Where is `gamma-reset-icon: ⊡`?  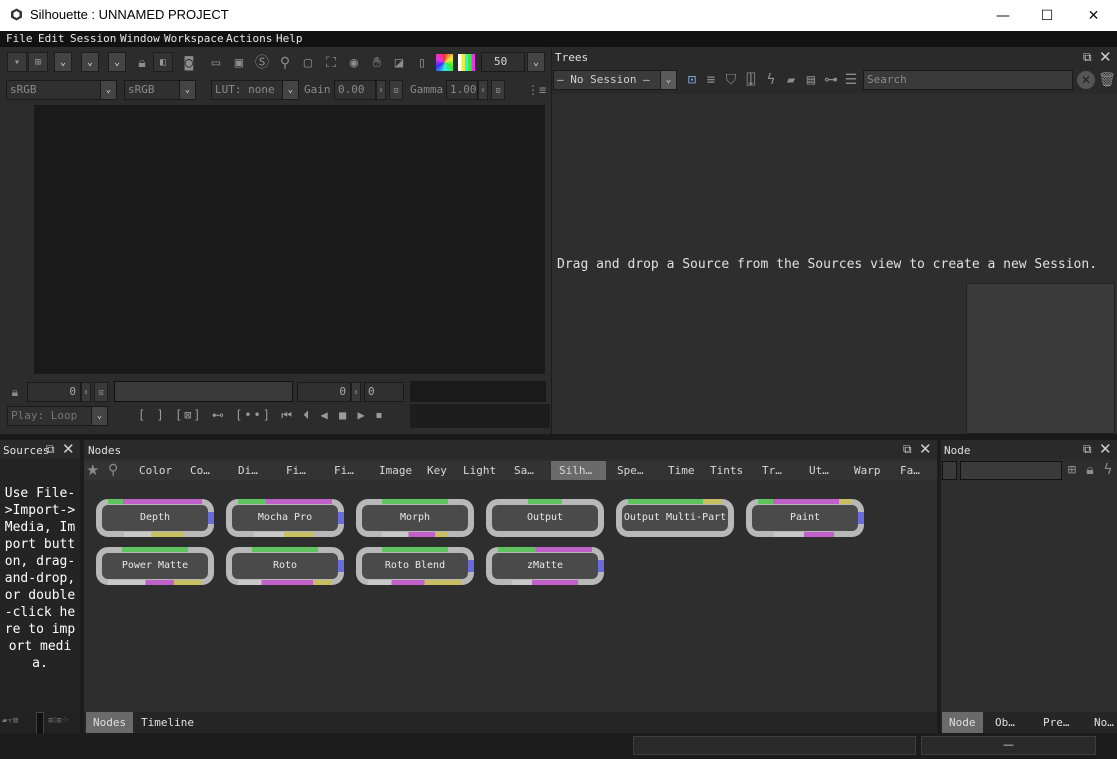 gamma-reset-icon: ⊡ is located at coordinates (498, 90).